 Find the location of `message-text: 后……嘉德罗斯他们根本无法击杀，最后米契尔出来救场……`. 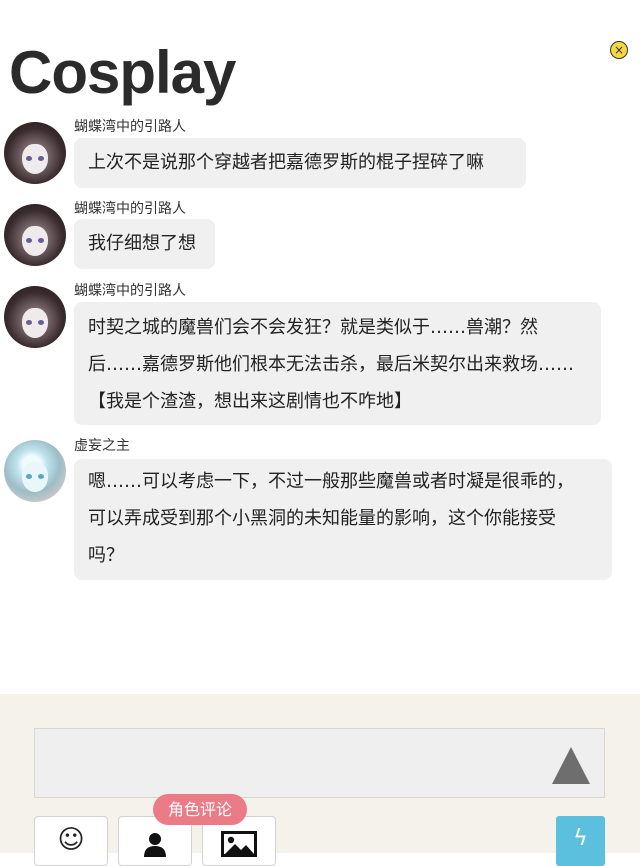

message-text: 后……嘉德罗斯他们根本无法击杀，最后米契尔出来救场…… is located at coordinates (331, 364).